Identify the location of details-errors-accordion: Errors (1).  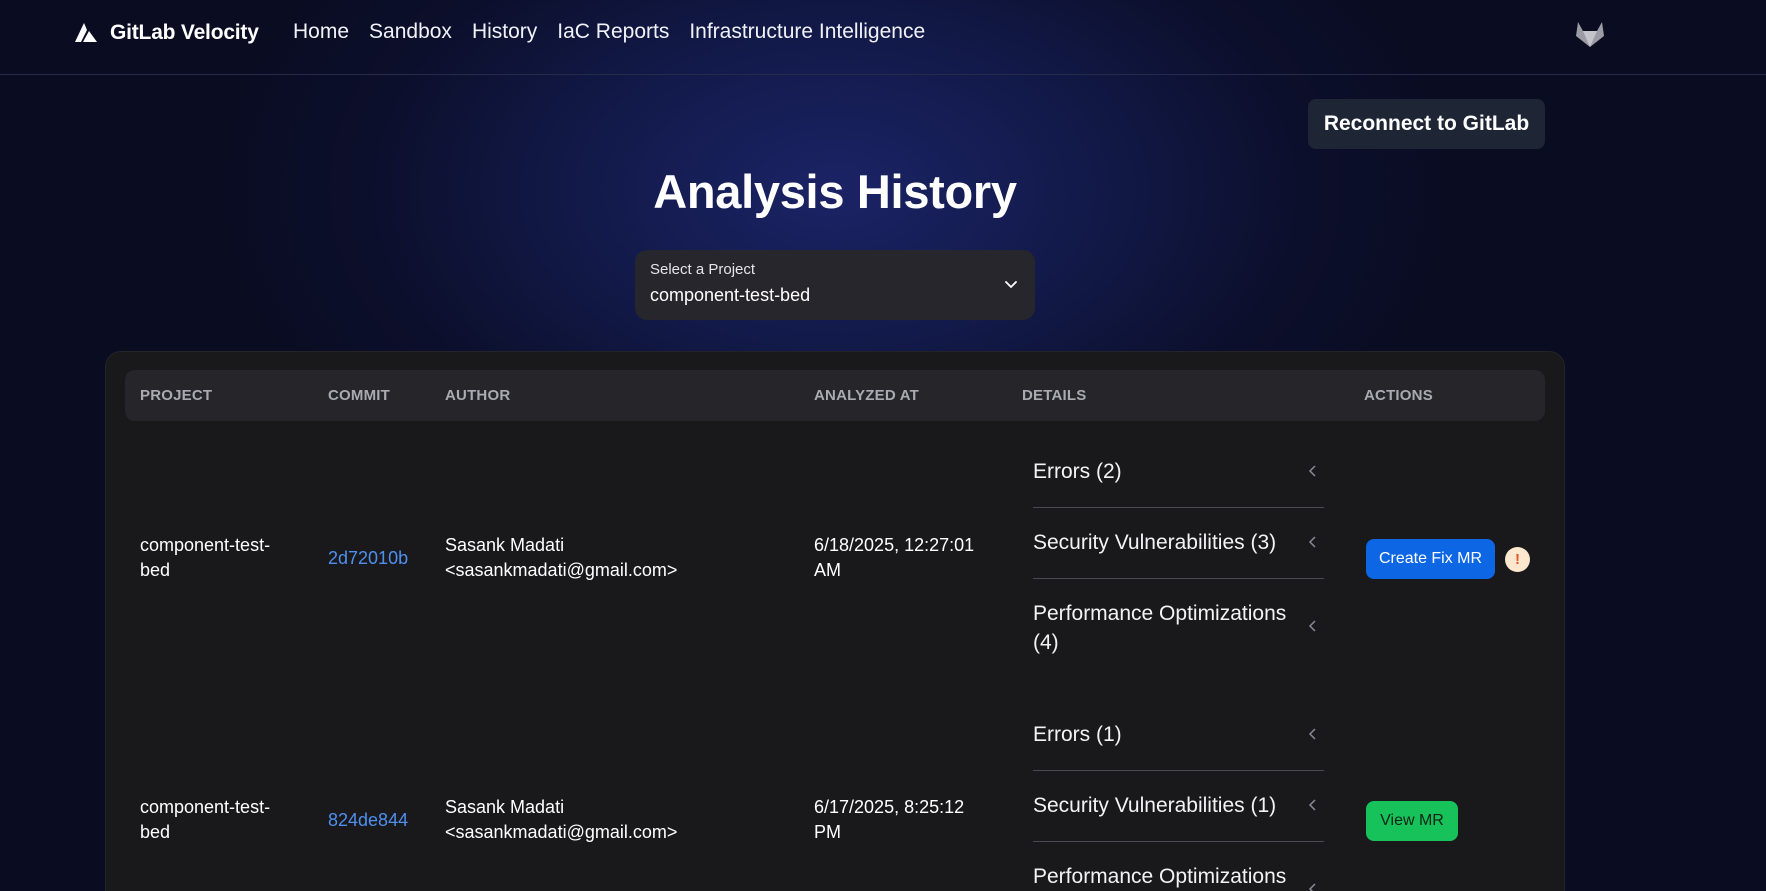
(1178, 736).